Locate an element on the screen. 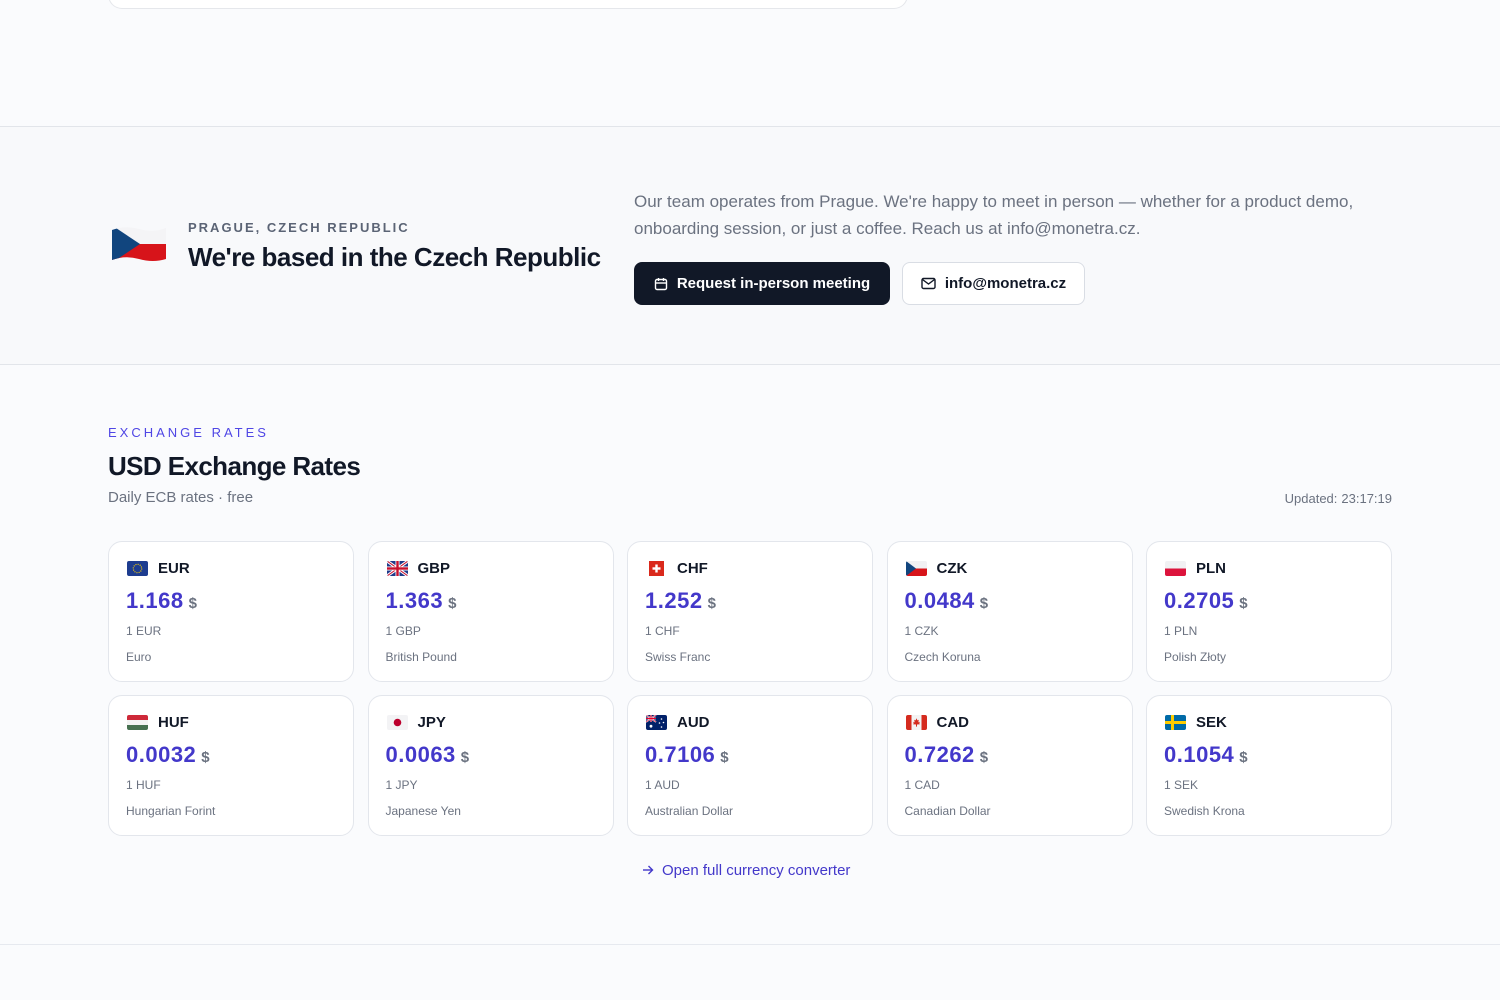  email-button: info@monetra.cz is located at coordinates (993, 283).